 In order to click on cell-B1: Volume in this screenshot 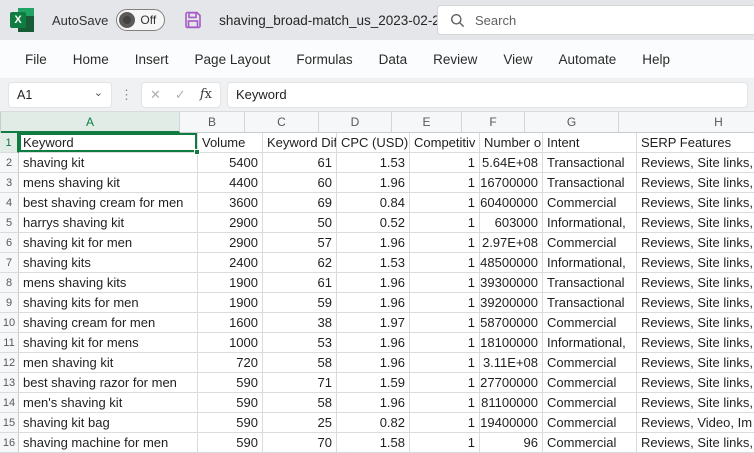, I will do `click(230, 143)`.